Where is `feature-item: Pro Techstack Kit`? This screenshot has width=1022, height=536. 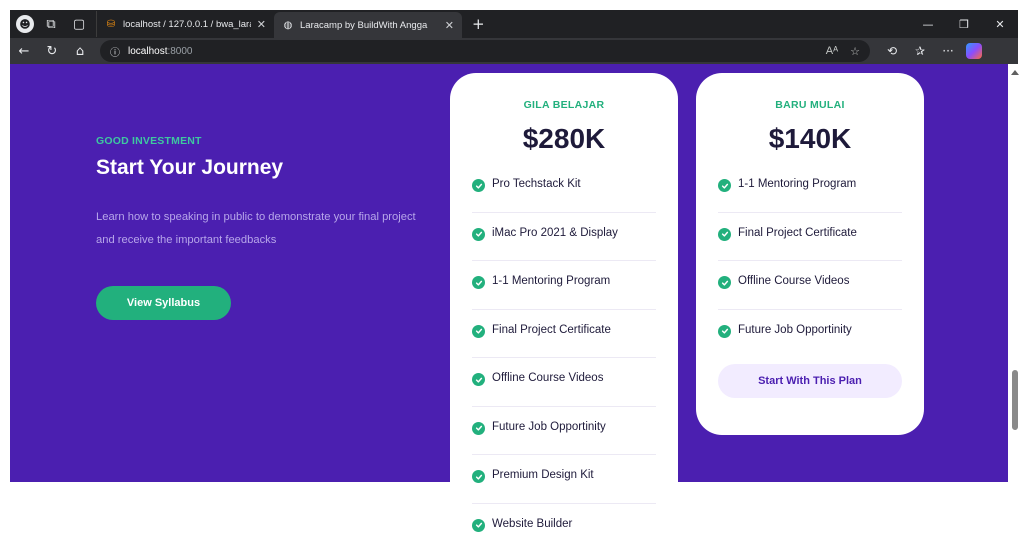
feature-item: Pro Techstack Kit is located at coordinates (564, 188).